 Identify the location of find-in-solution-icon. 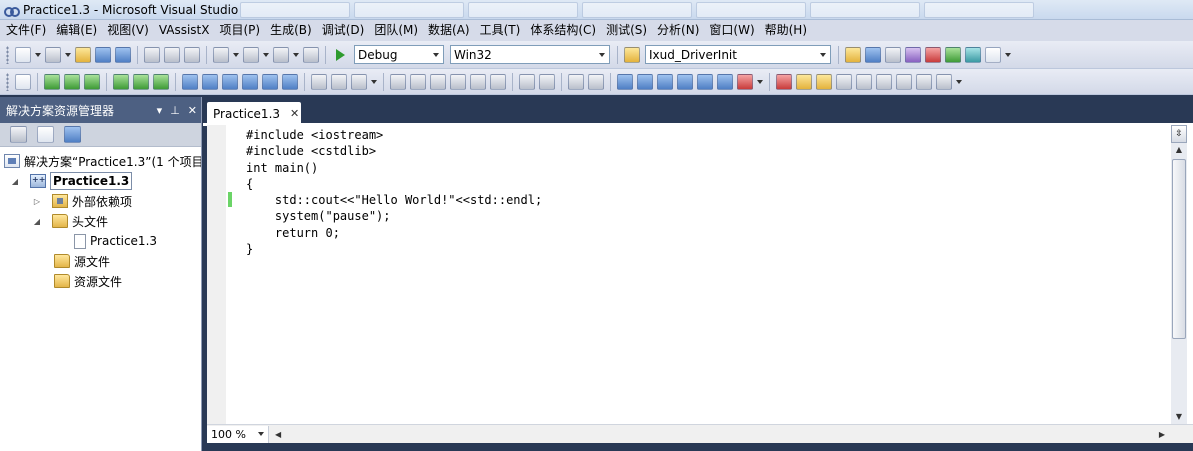
(824, 81).